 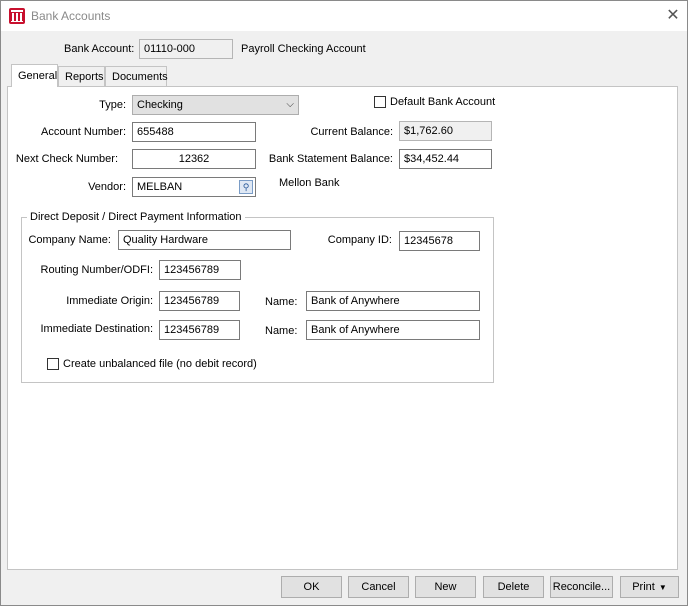 What do you see at coordinates (160, 364) in the screenshot?
I see `unbalanced-label: Create unbalanced file (no debit record)` at bounding box center [160, 364].